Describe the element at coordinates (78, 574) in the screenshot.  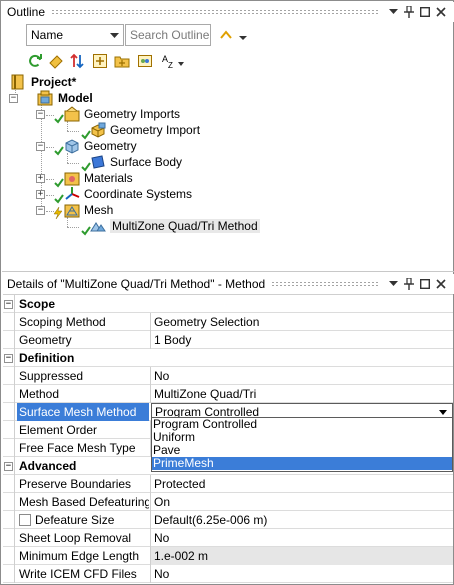
I see `property-name: Write ICEM CFD Files` at that location.